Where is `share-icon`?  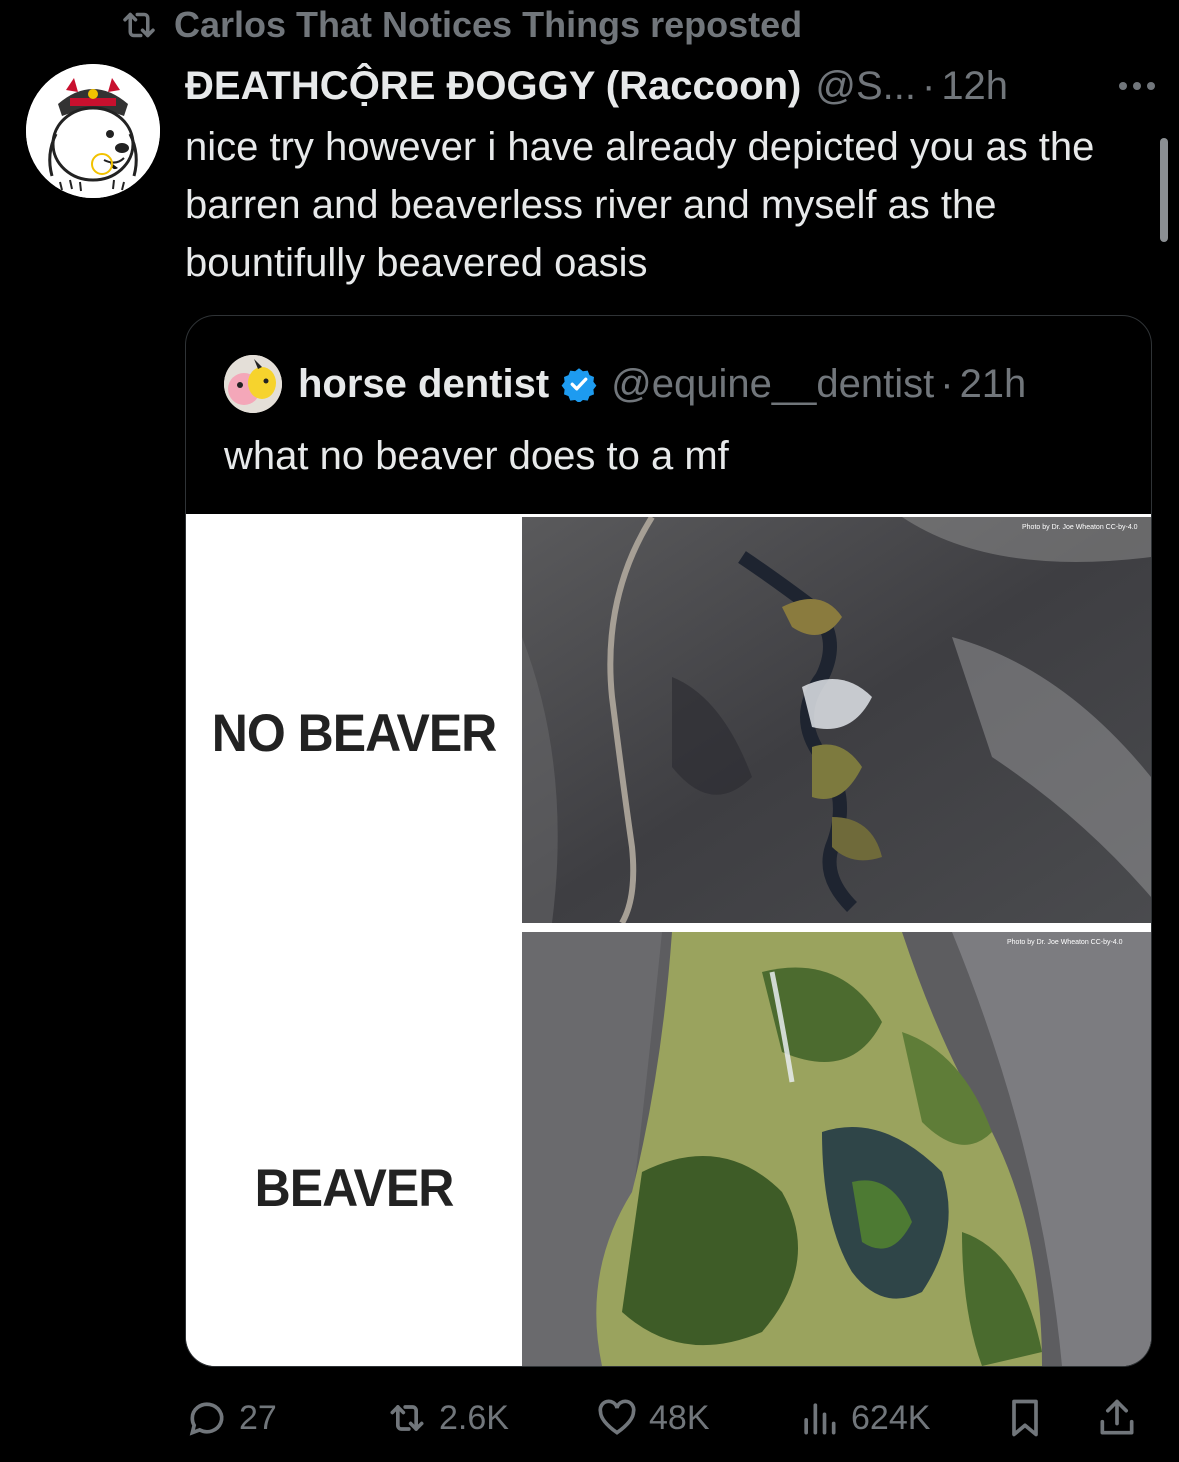
share-icon is located at coordinates (1117, 1417).